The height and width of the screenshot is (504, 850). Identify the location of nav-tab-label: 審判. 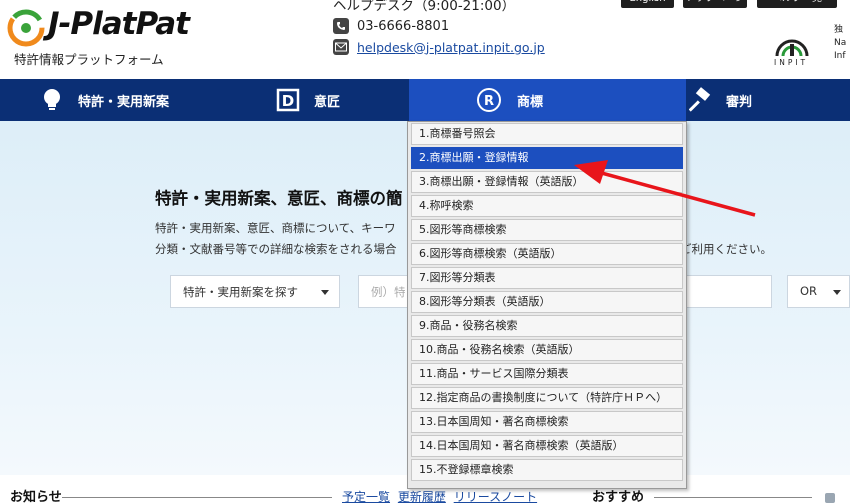
(739, 100).